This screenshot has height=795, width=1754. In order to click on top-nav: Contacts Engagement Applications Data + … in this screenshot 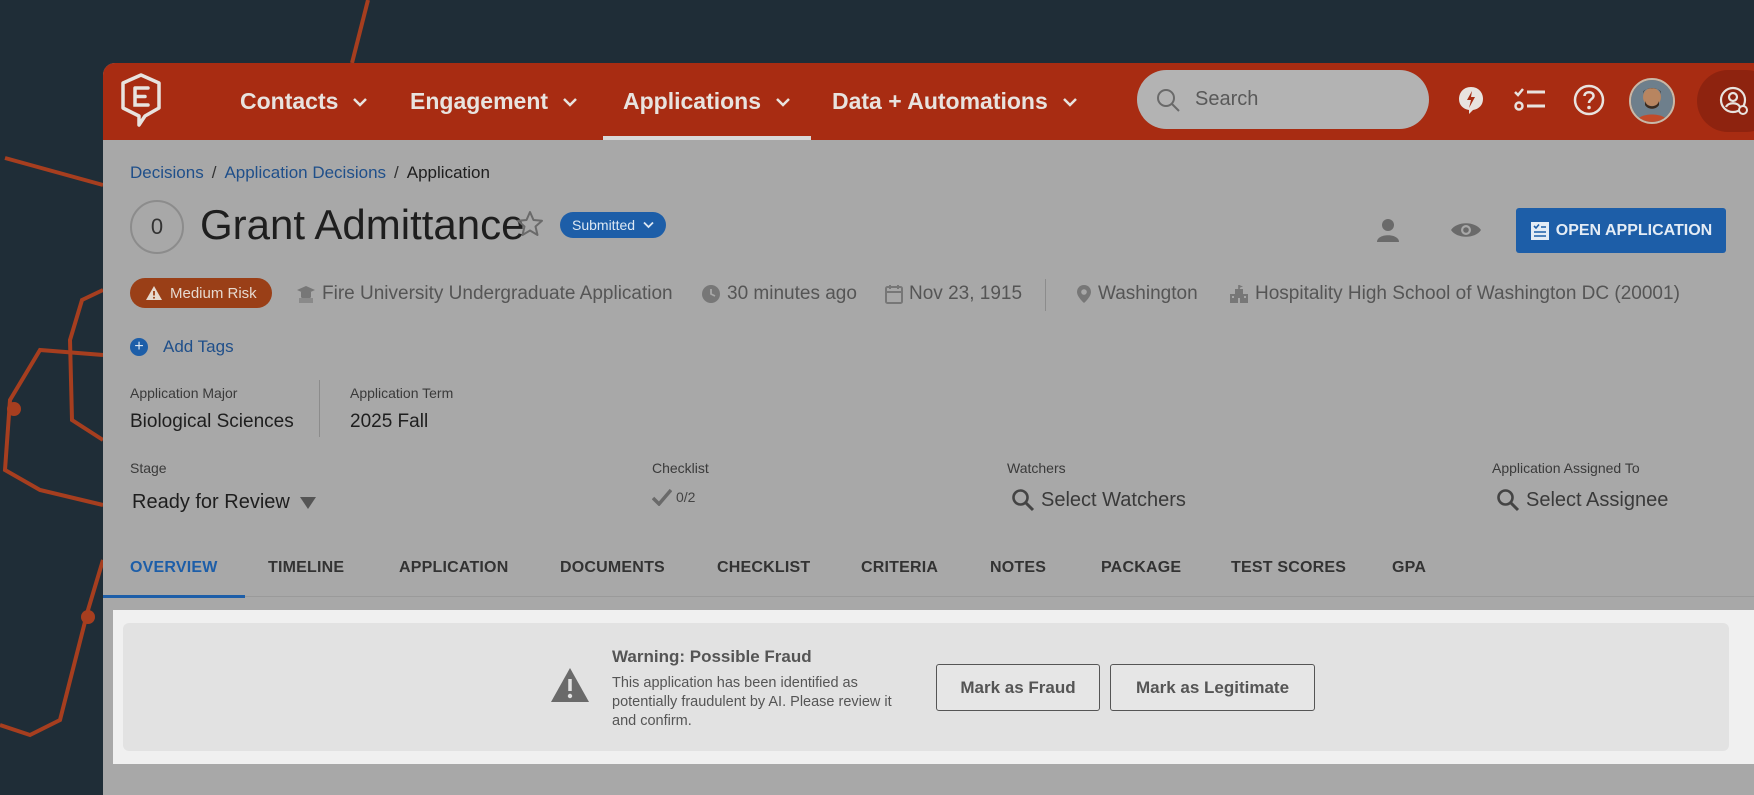, I will do `click(928, 101)`.